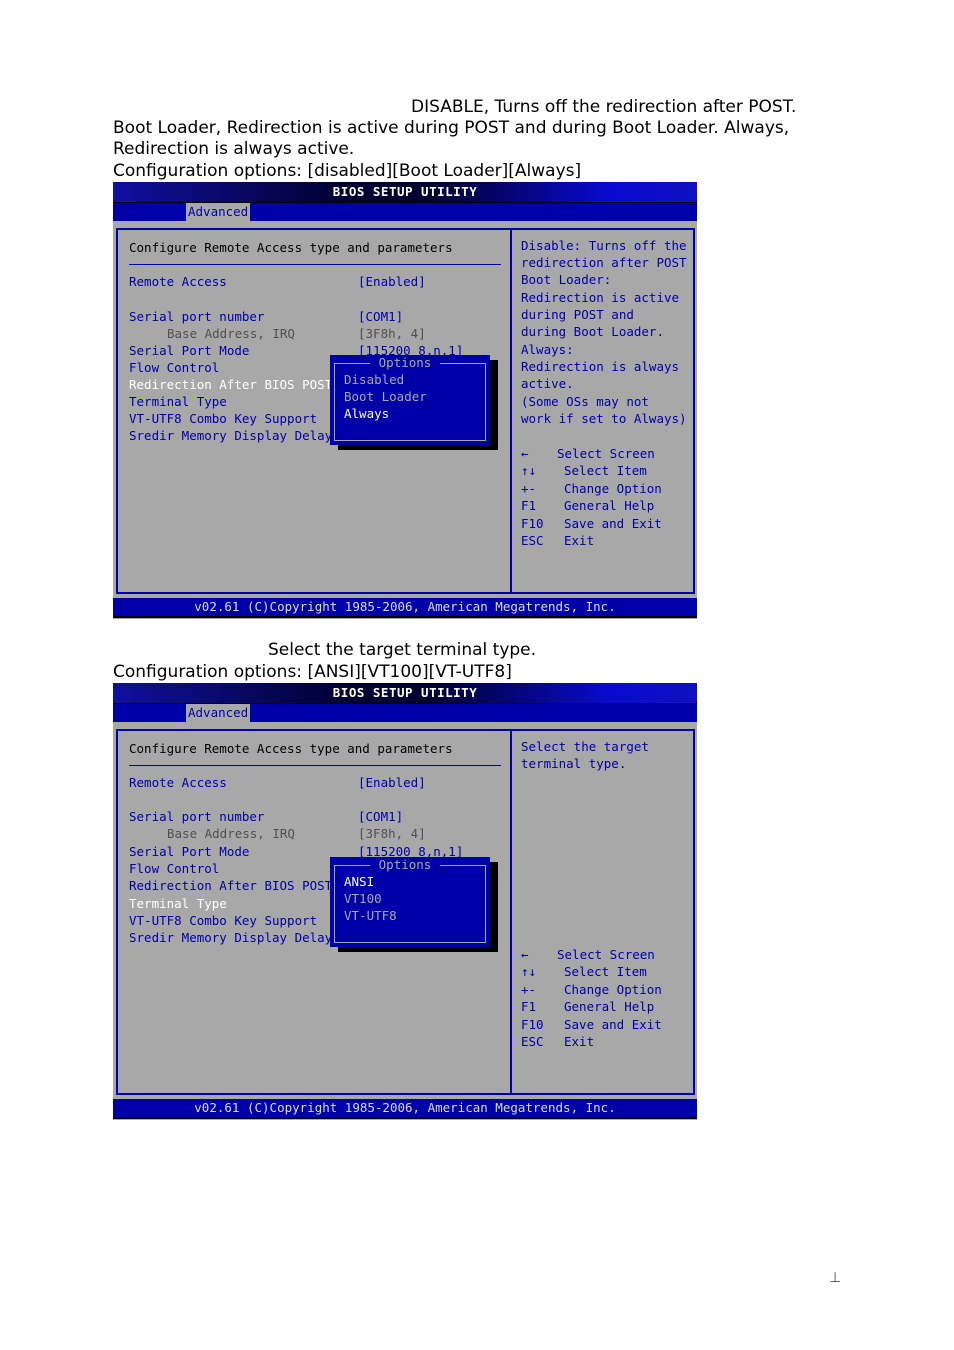 This screenshot has height=1350, width=954. I want to click on option-always: Always, so click(366, 413).